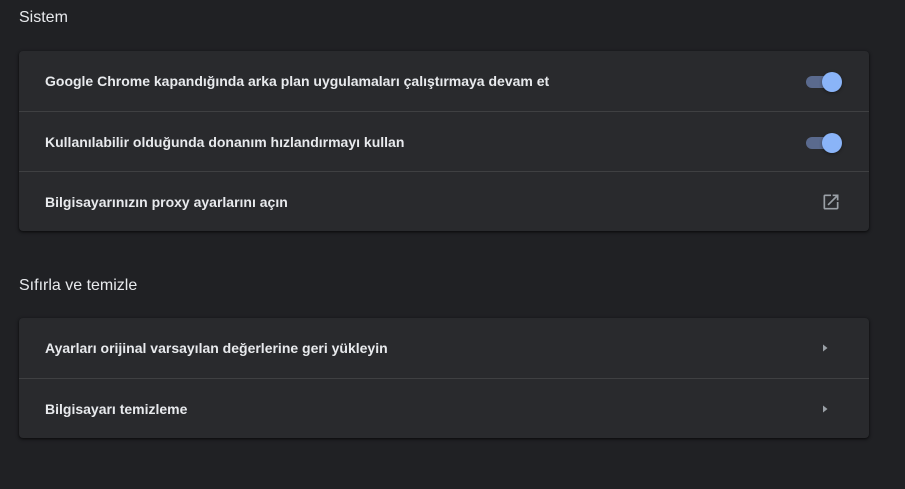 The image size is (905, 489). I want to click on section-title-sistem: Sistem, so click(43, 17).